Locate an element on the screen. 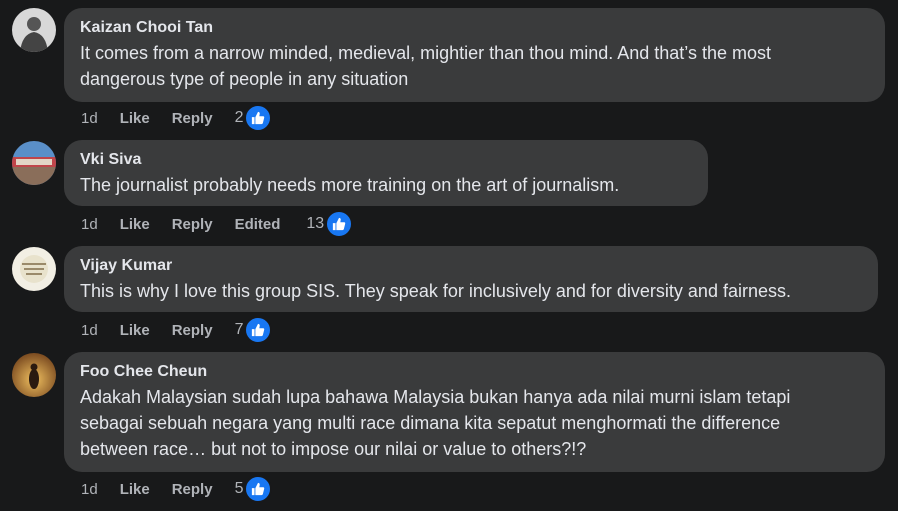  comment-author: Vijay Kumar is located at coordinates (471, 266).